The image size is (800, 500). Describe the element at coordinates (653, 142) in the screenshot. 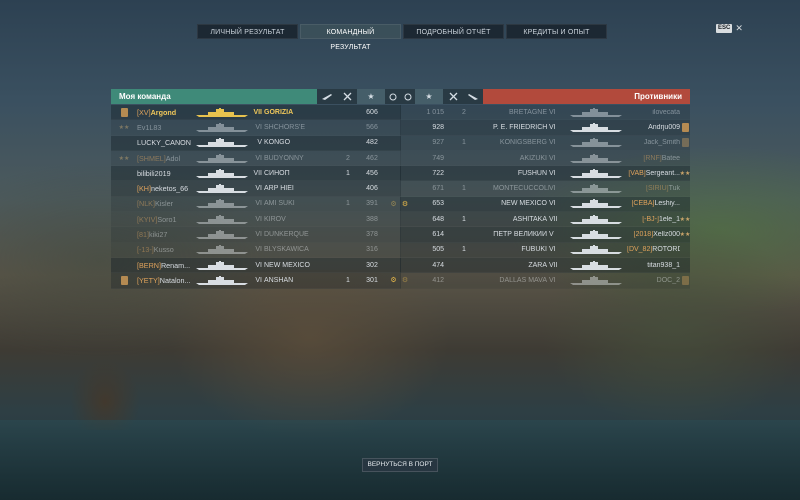

I see `player-name: Jack_Smith` at that location.